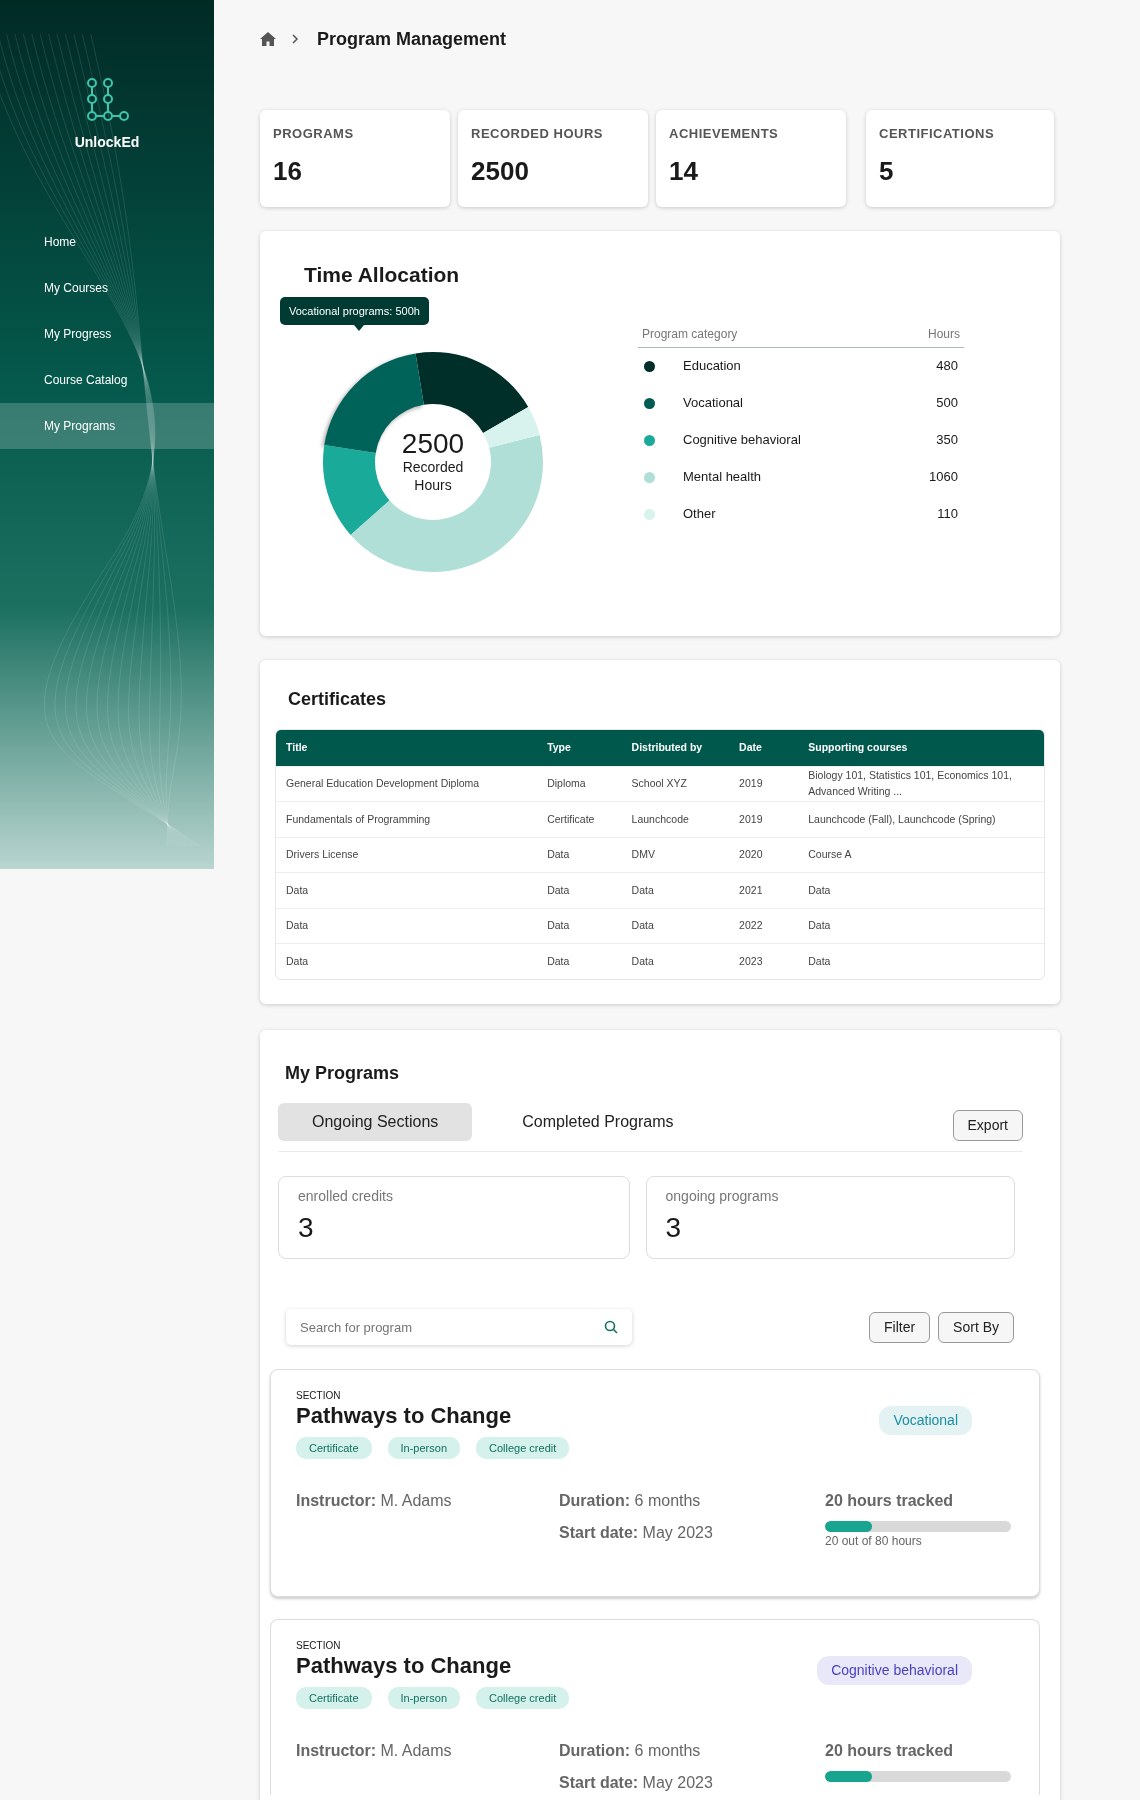  I want to click on table-cell: Fundamentals of Programming, so click(407, 819).